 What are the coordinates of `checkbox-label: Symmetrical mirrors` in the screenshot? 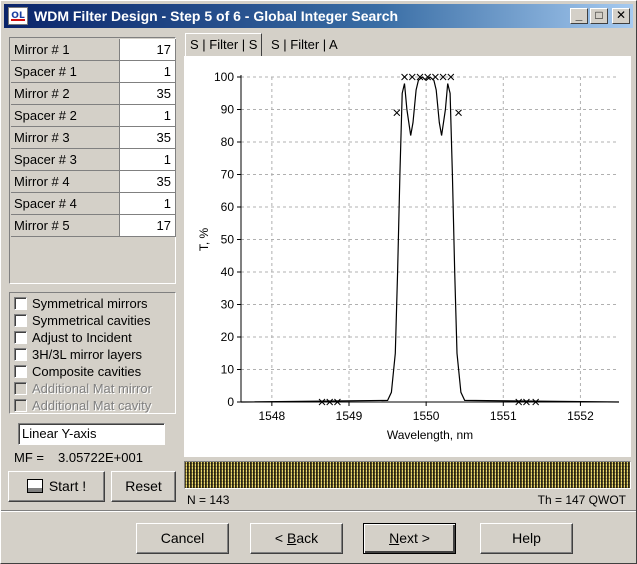 It's located at (90, 303).